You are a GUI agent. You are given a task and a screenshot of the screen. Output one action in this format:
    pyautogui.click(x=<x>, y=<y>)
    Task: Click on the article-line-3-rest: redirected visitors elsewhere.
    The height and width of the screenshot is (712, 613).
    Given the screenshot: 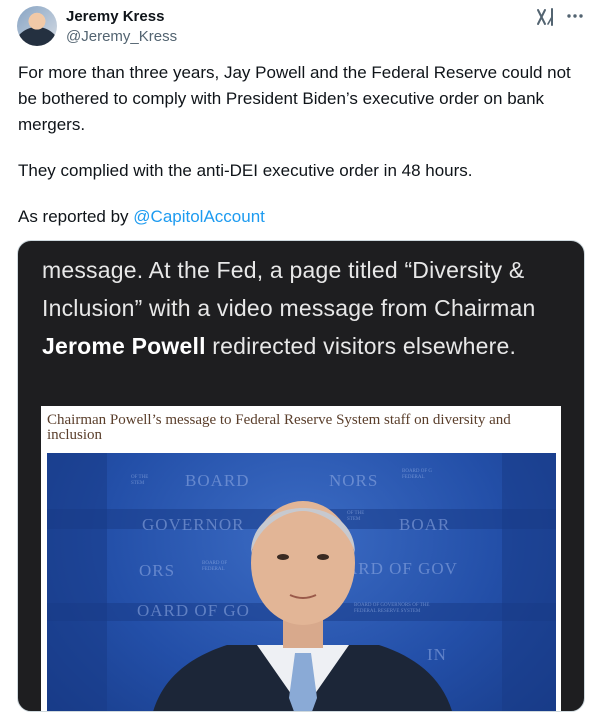 What is the action you would take?
    pyautogui.click(x=361, y=346)
    